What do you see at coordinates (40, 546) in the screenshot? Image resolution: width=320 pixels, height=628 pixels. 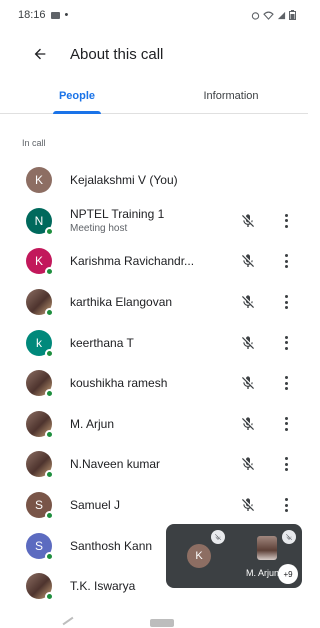 I see `avatar-wrap: S` at bounding box center [40, 546].